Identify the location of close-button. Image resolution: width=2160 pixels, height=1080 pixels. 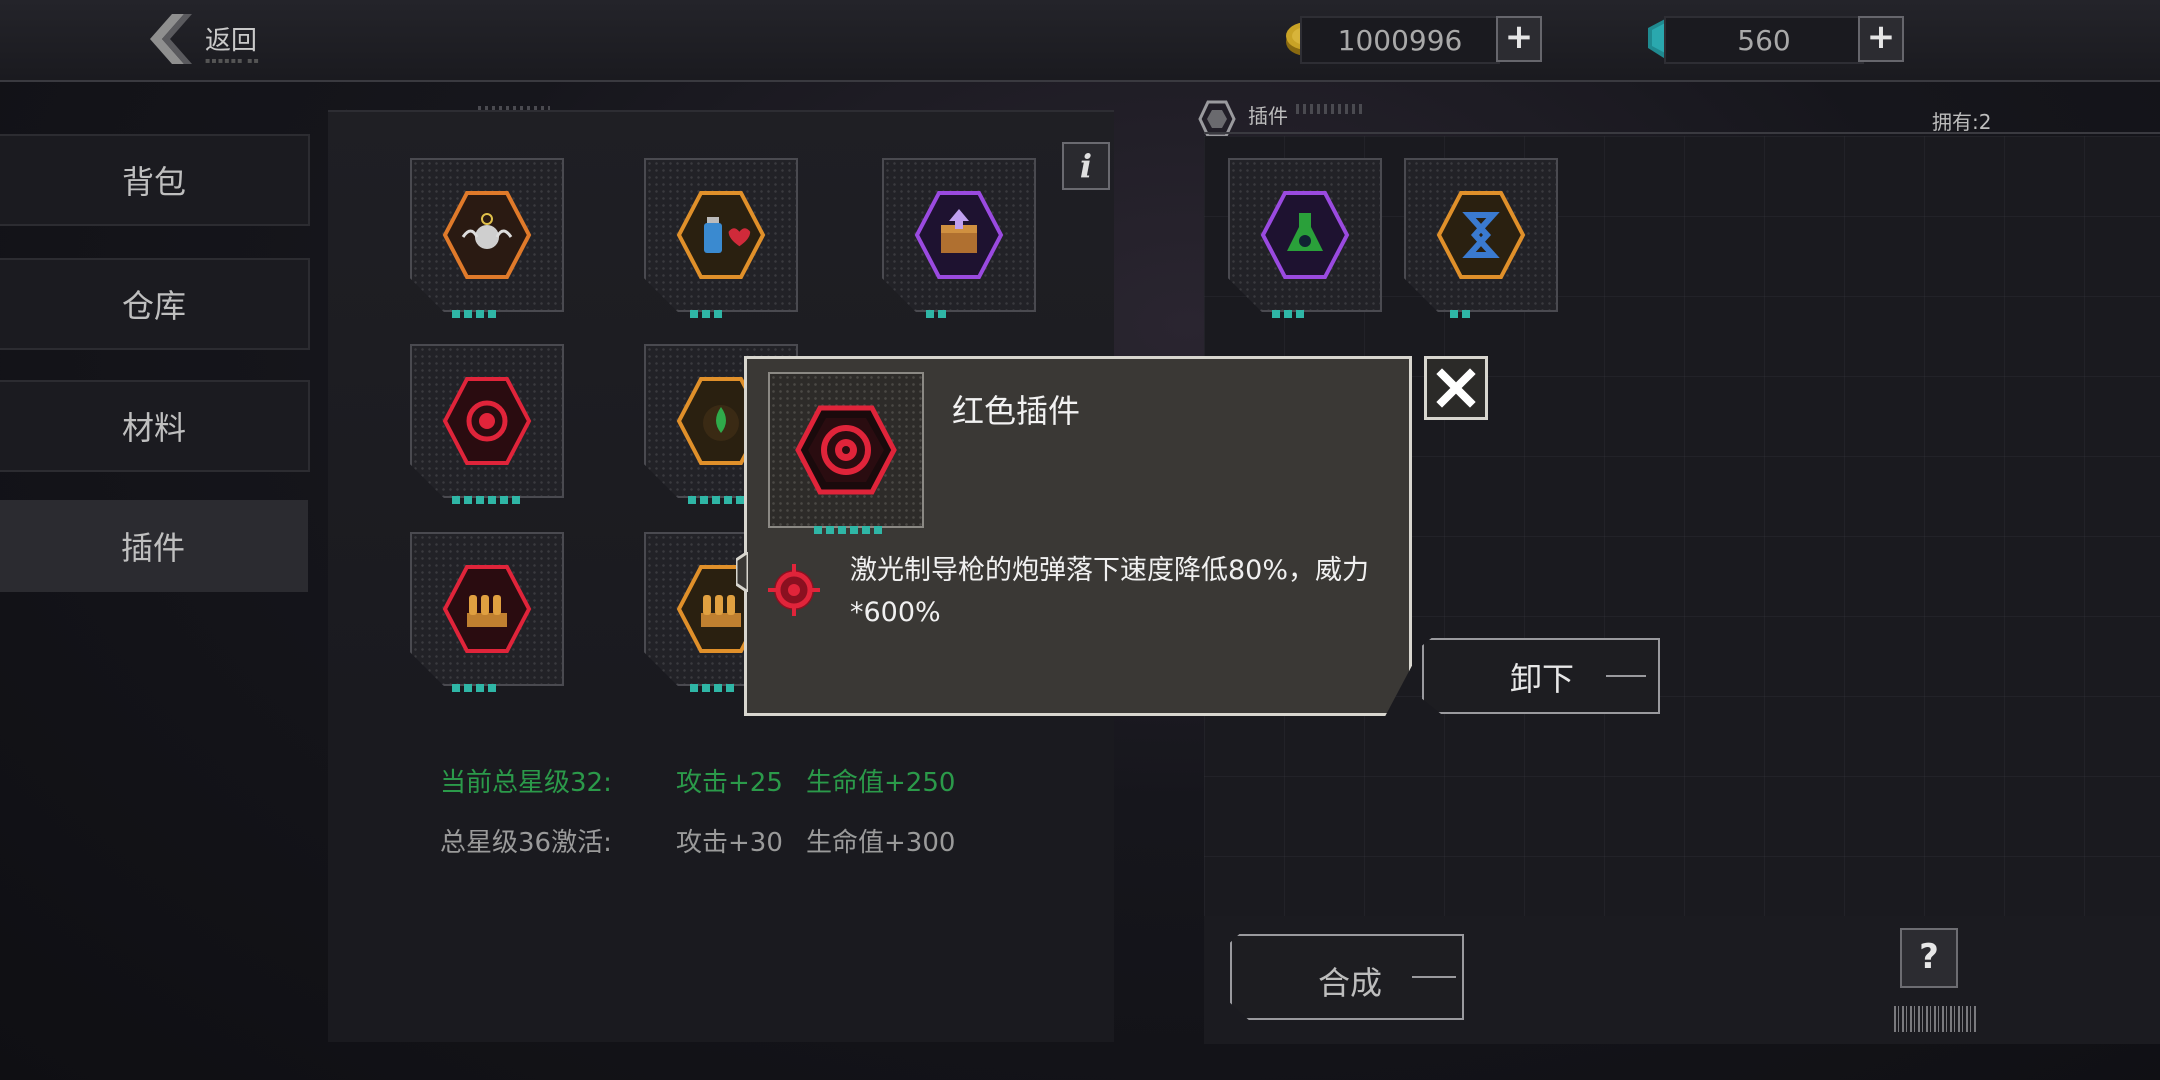
(1456, 388).